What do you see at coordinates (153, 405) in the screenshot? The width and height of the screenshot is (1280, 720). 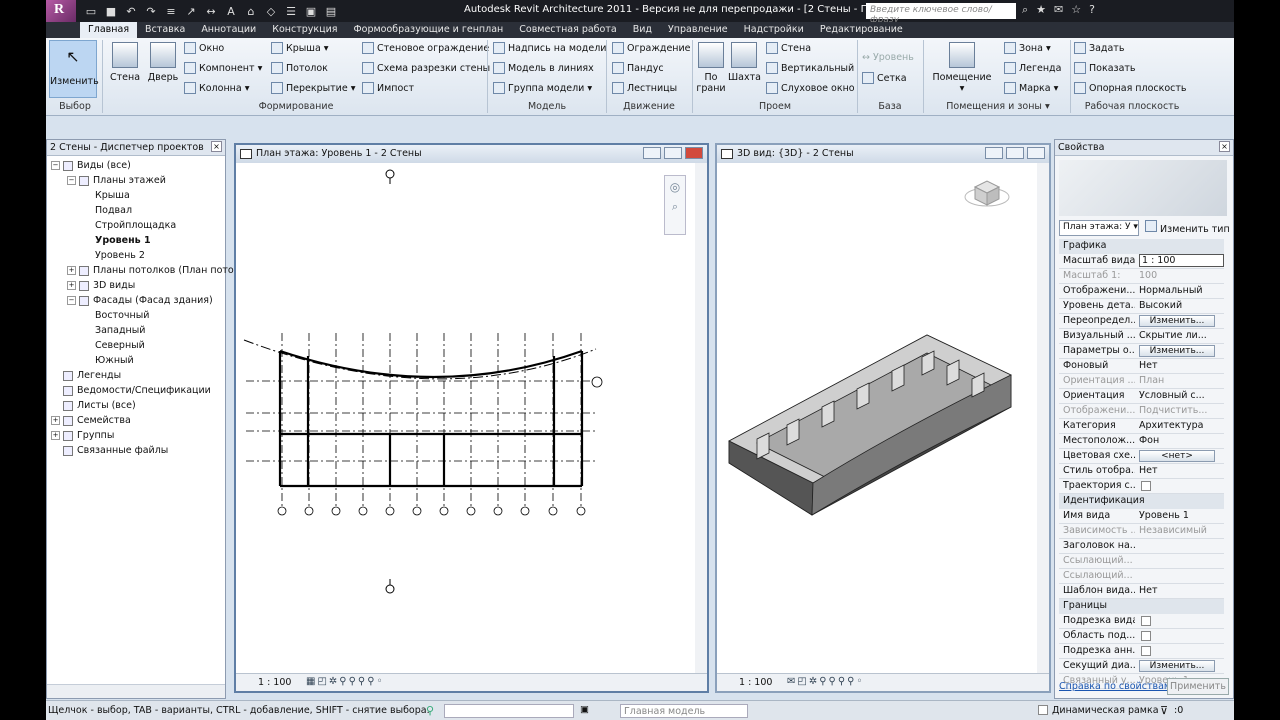 I see `browser-item: Листы (все)` at bounding box center [153, 405].